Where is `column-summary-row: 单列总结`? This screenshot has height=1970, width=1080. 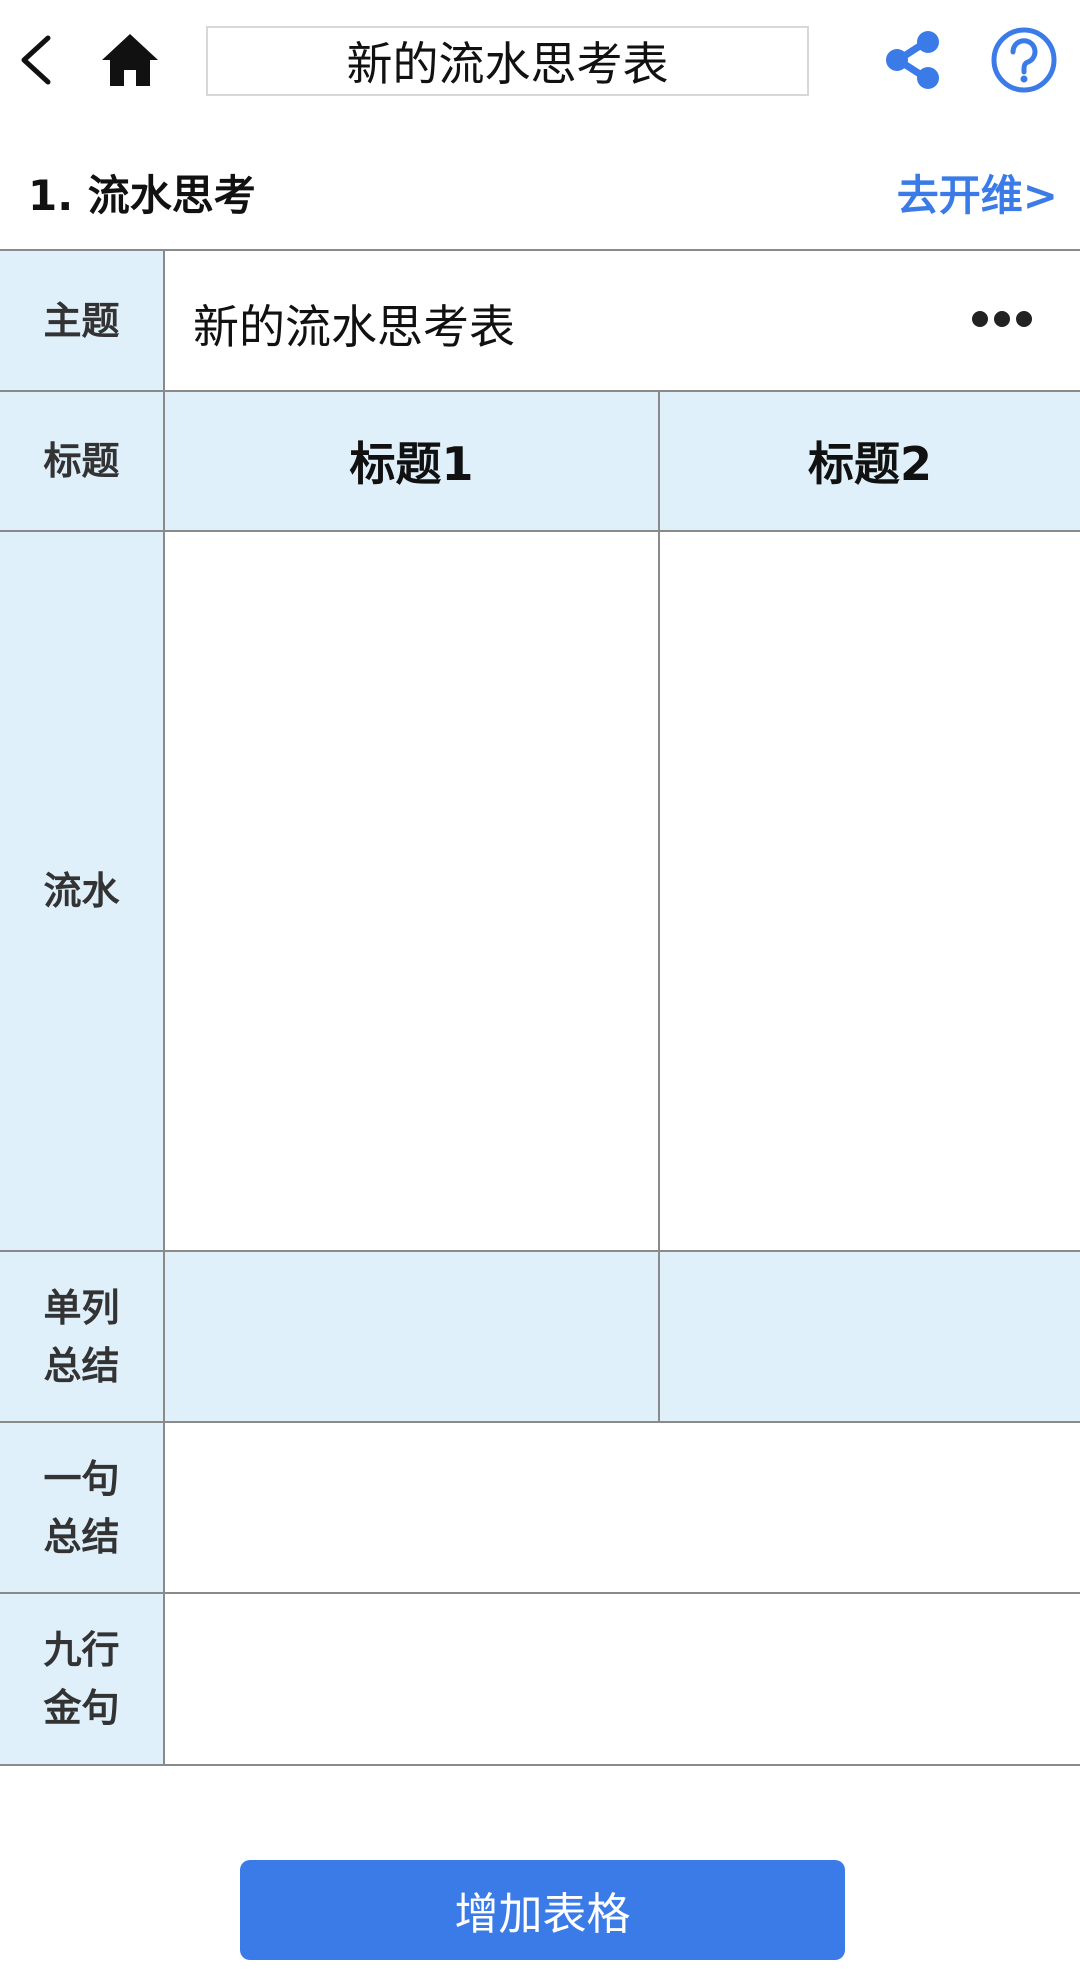 column-summary-row: 单列总结 is located at coordinates (540, 1336).